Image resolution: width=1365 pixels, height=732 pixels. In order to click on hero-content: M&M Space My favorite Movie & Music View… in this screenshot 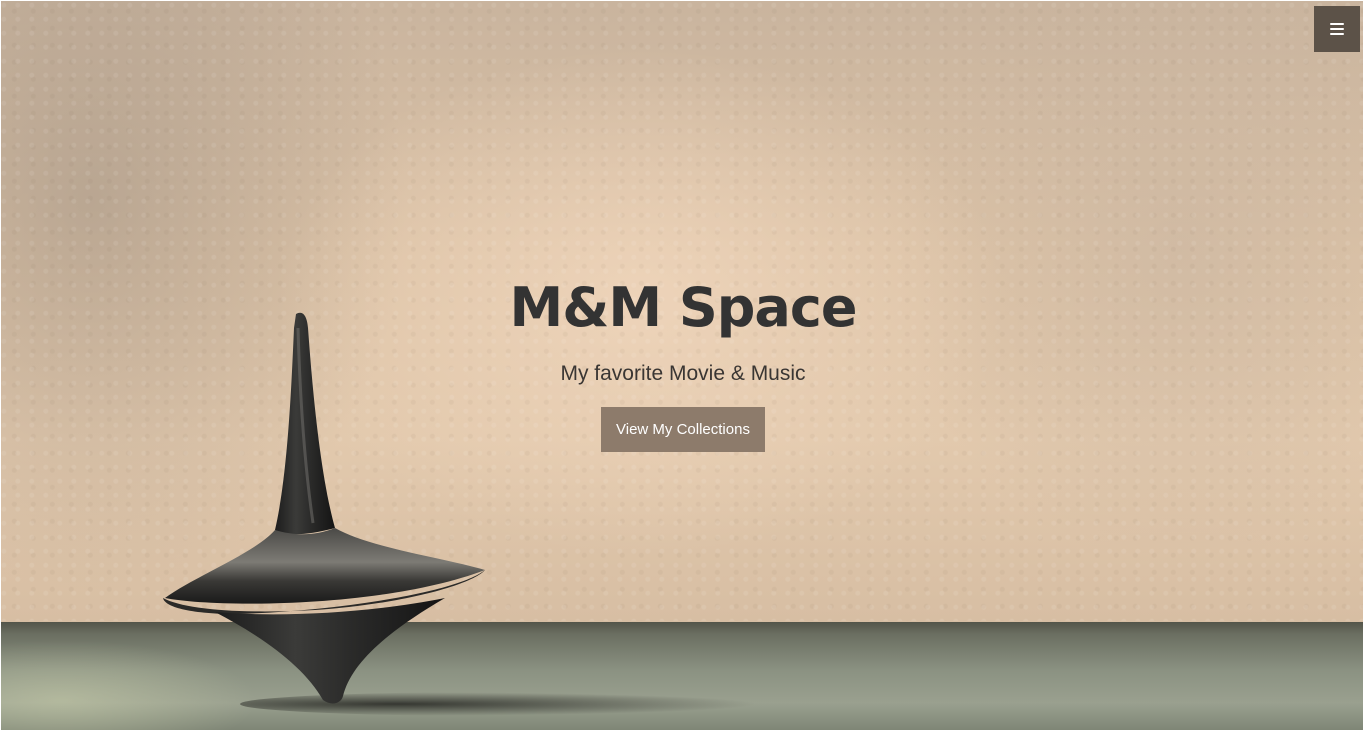, I will do `click(683, 361)`.